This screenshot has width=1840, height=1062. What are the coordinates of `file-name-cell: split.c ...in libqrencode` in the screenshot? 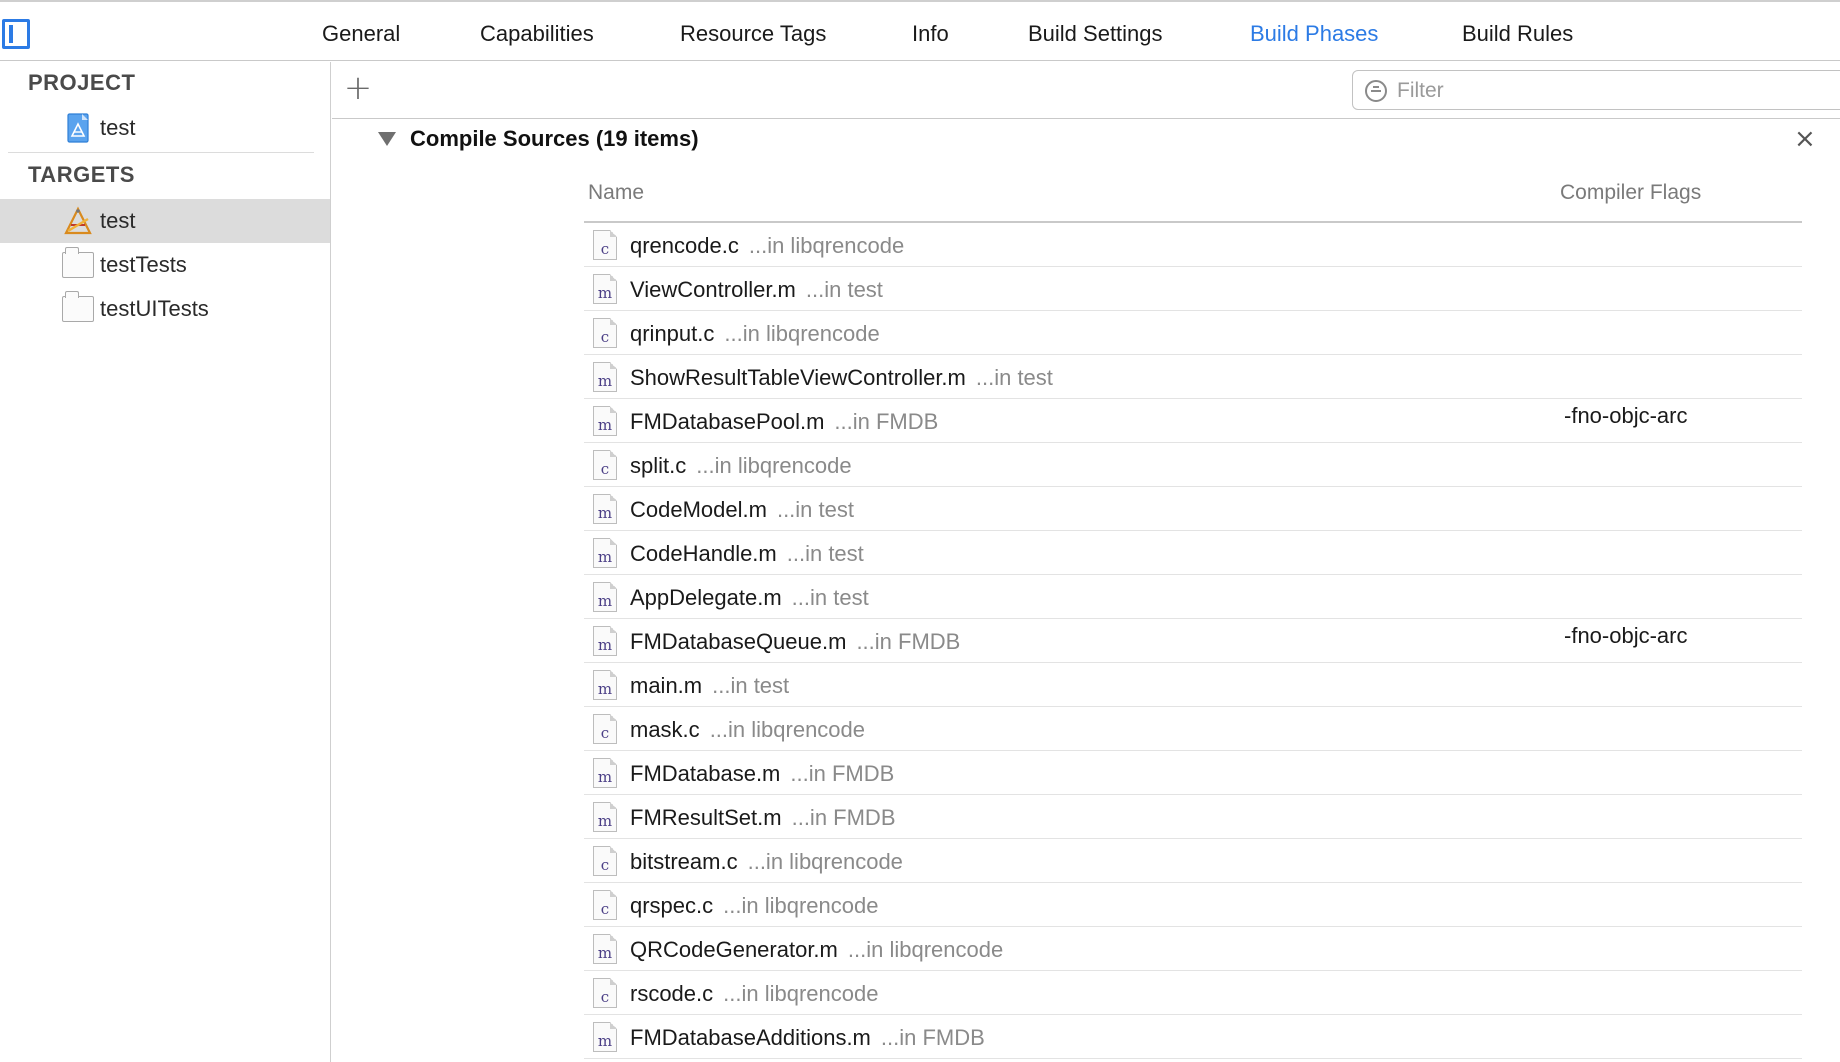 It's located at (741, 466).